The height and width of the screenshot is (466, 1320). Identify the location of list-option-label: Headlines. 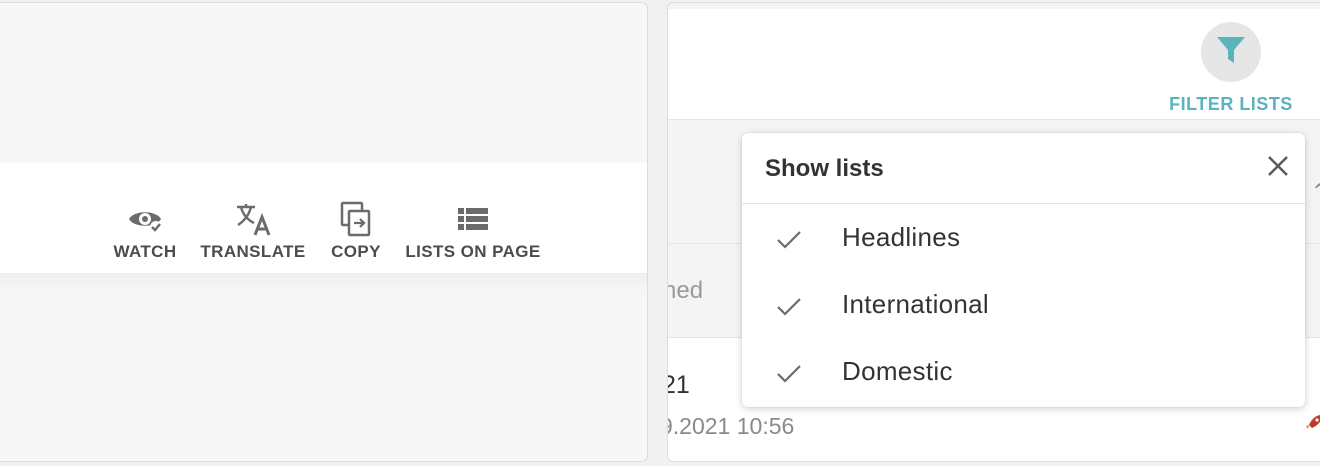
(901, 237).